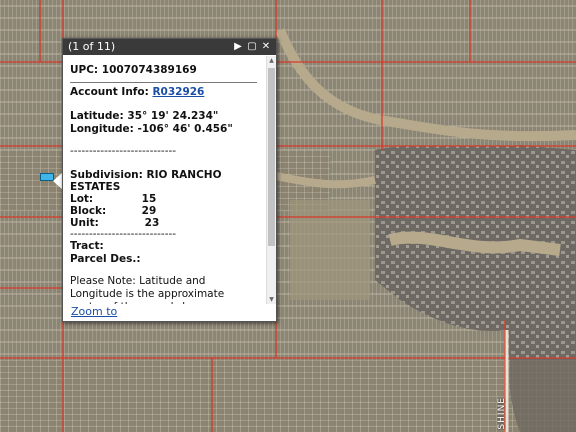 This screenshot has height=432, width=576. I want to click on close-icon: ✕, so click(266, 47).